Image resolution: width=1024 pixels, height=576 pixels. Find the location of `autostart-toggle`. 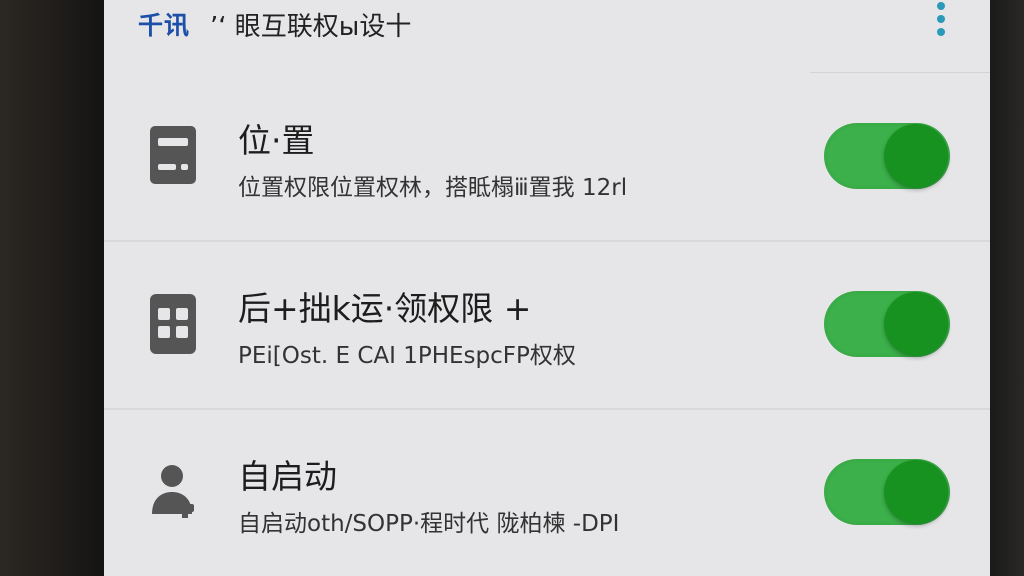

autostart-toggle is located at coordinates (887, 492).